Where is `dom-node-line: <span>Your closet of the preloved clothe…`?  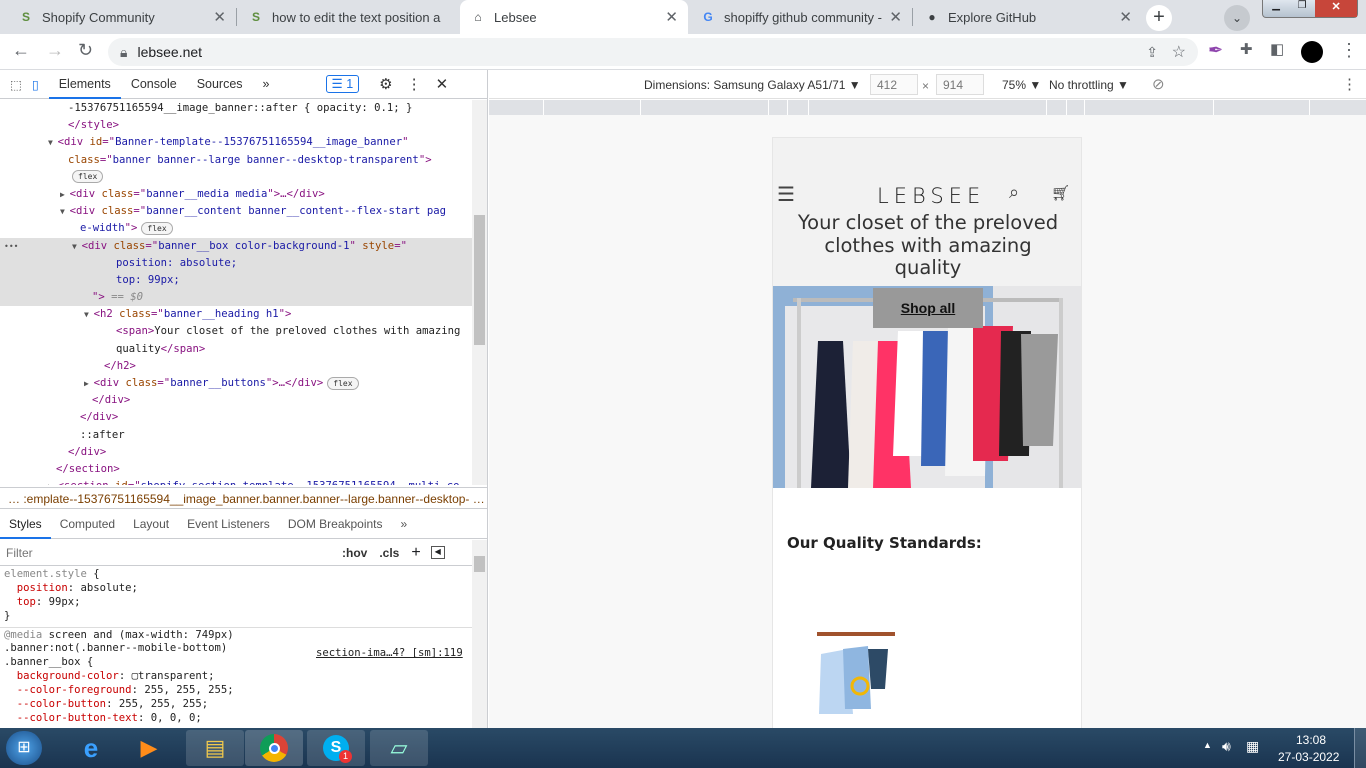 dom-node-line: <span>Your closet of the preloved clothe… is located at coordinates (236, 331).